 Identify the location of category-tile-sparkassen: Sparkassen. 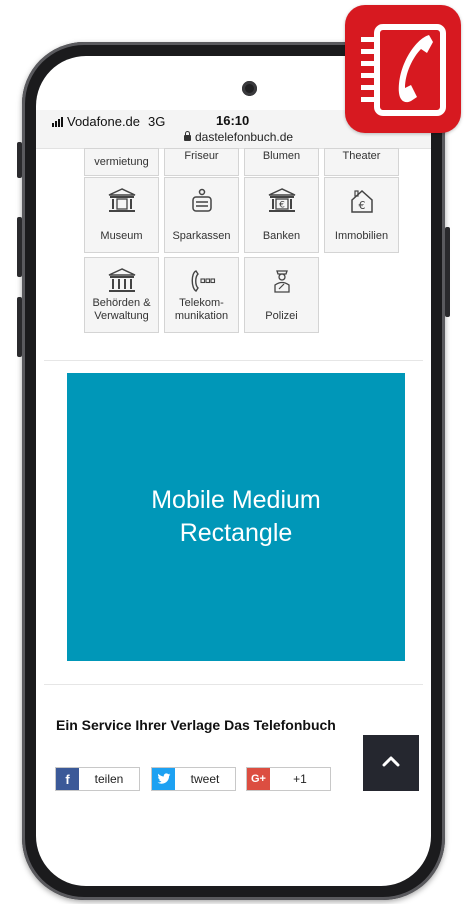
(201, 215).